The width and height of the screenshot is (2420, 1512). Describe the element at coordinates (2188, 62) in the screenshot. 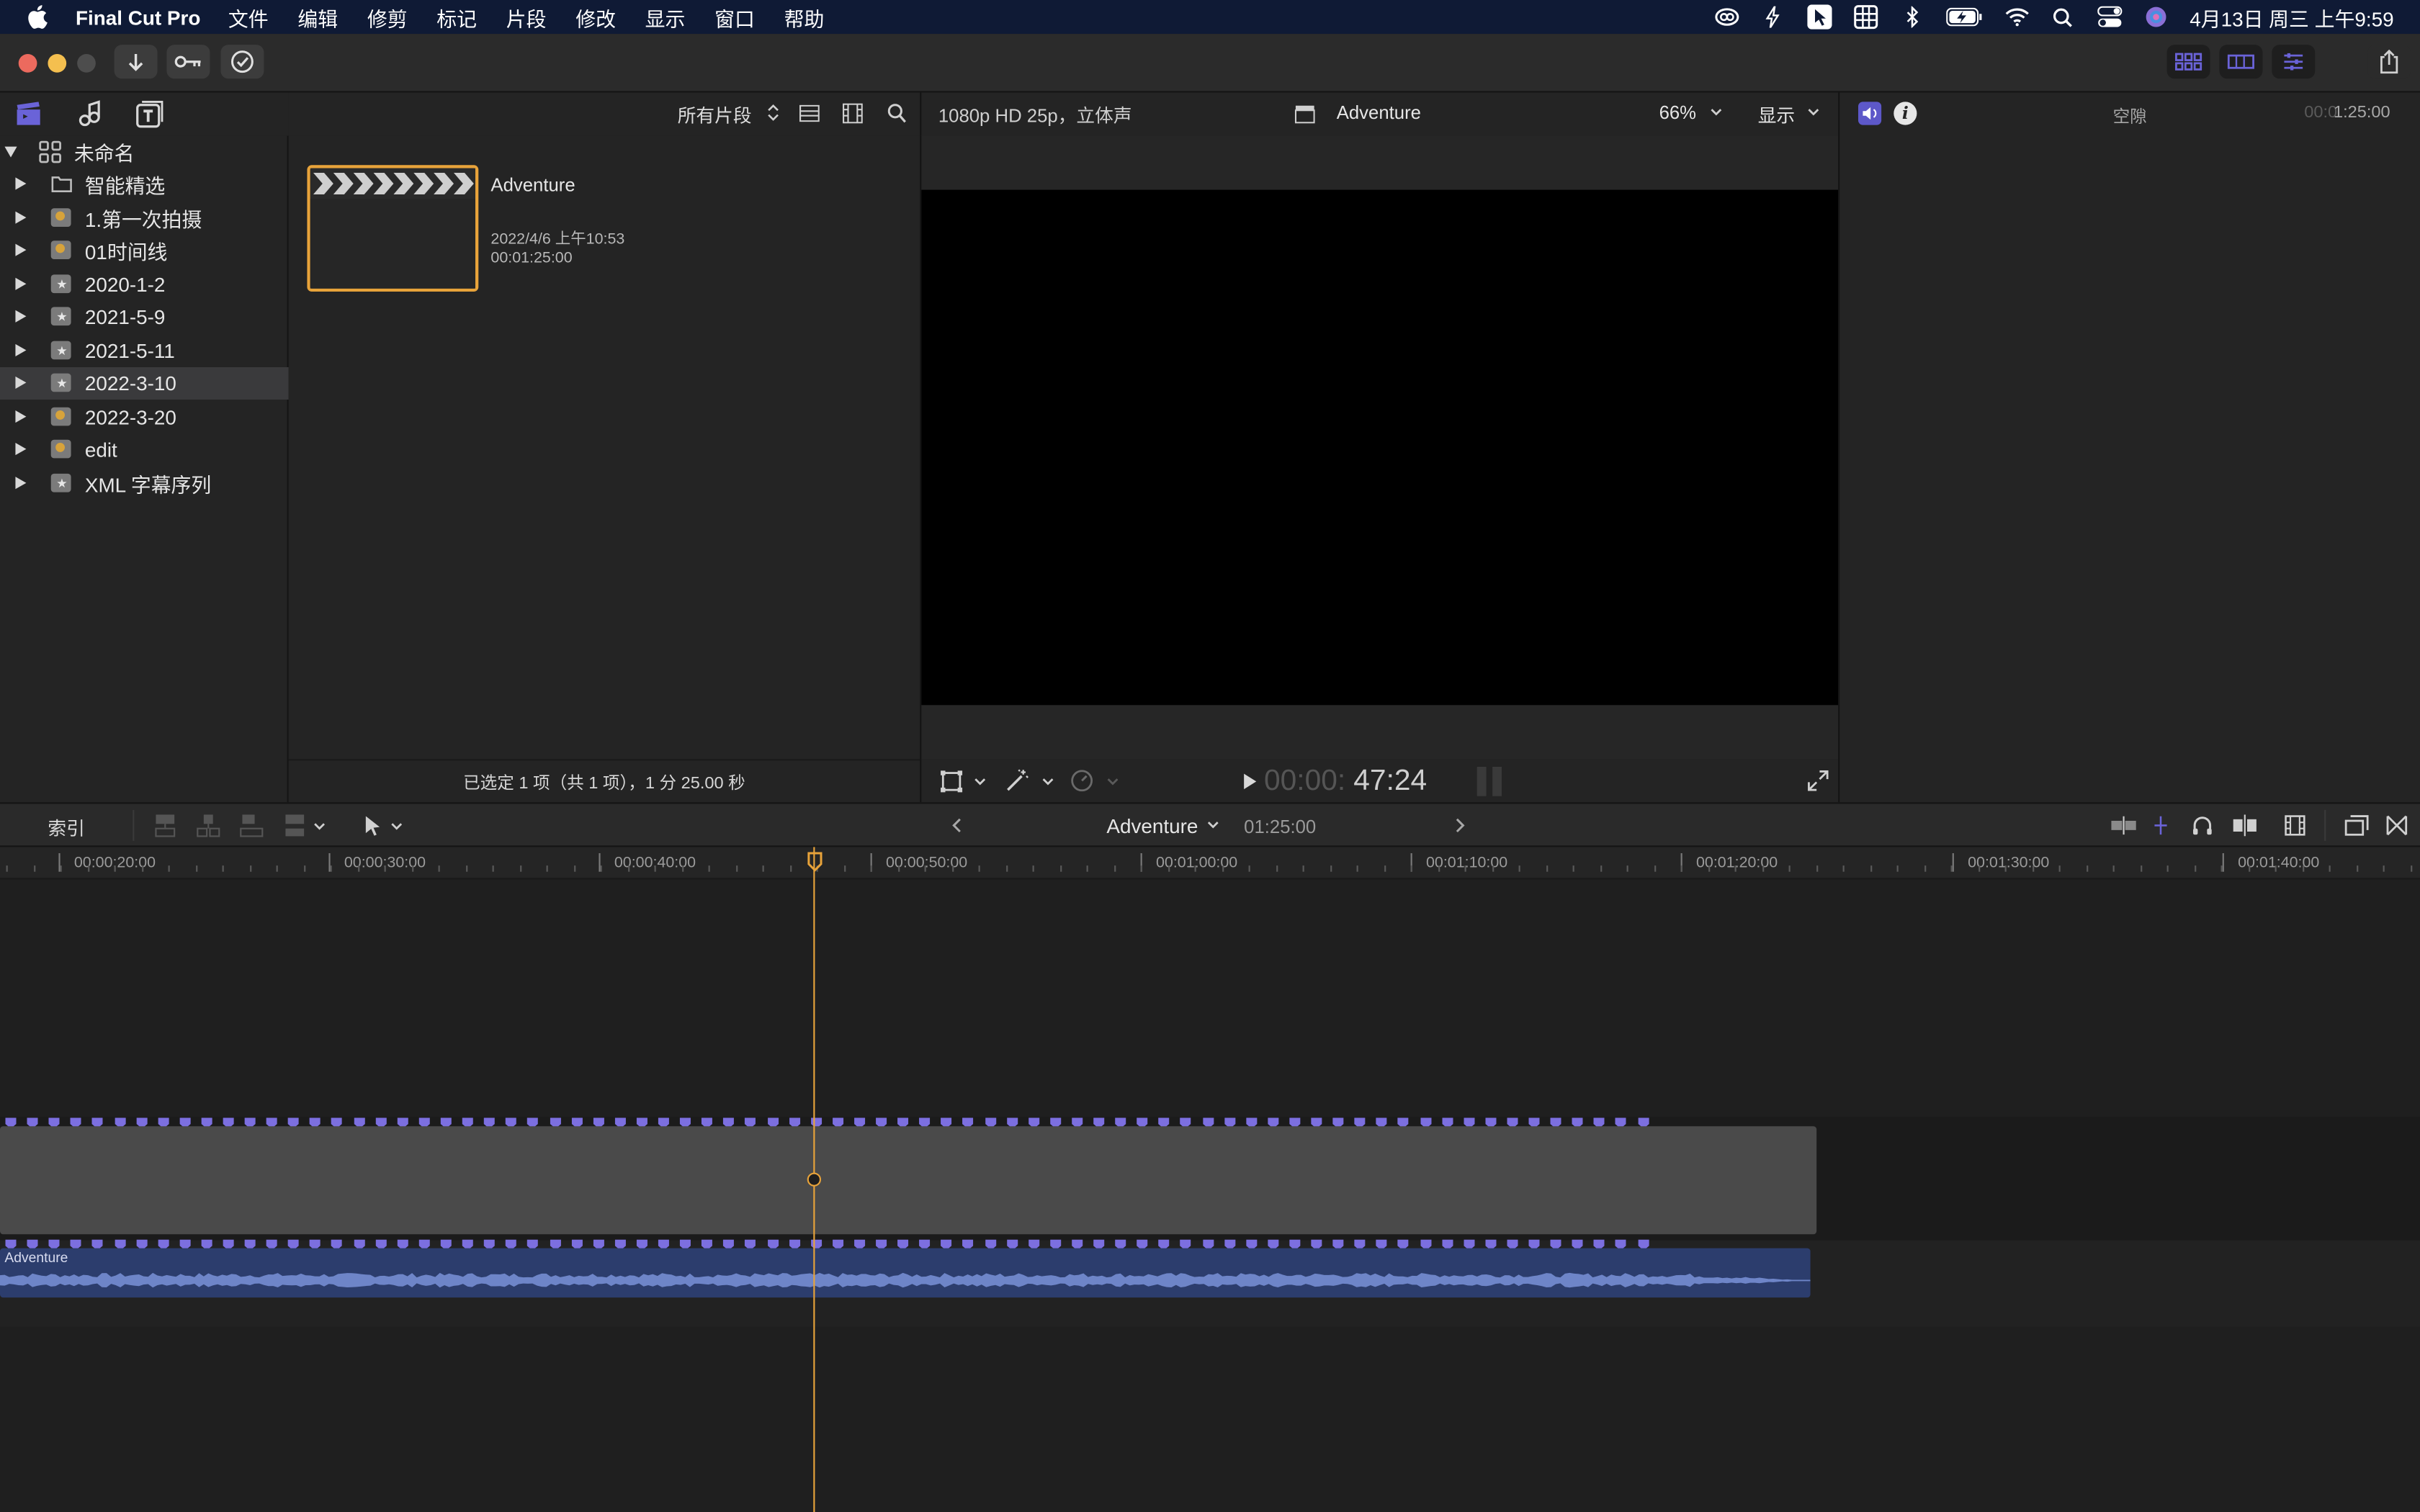

I see `show-browser-toggle` at that location.